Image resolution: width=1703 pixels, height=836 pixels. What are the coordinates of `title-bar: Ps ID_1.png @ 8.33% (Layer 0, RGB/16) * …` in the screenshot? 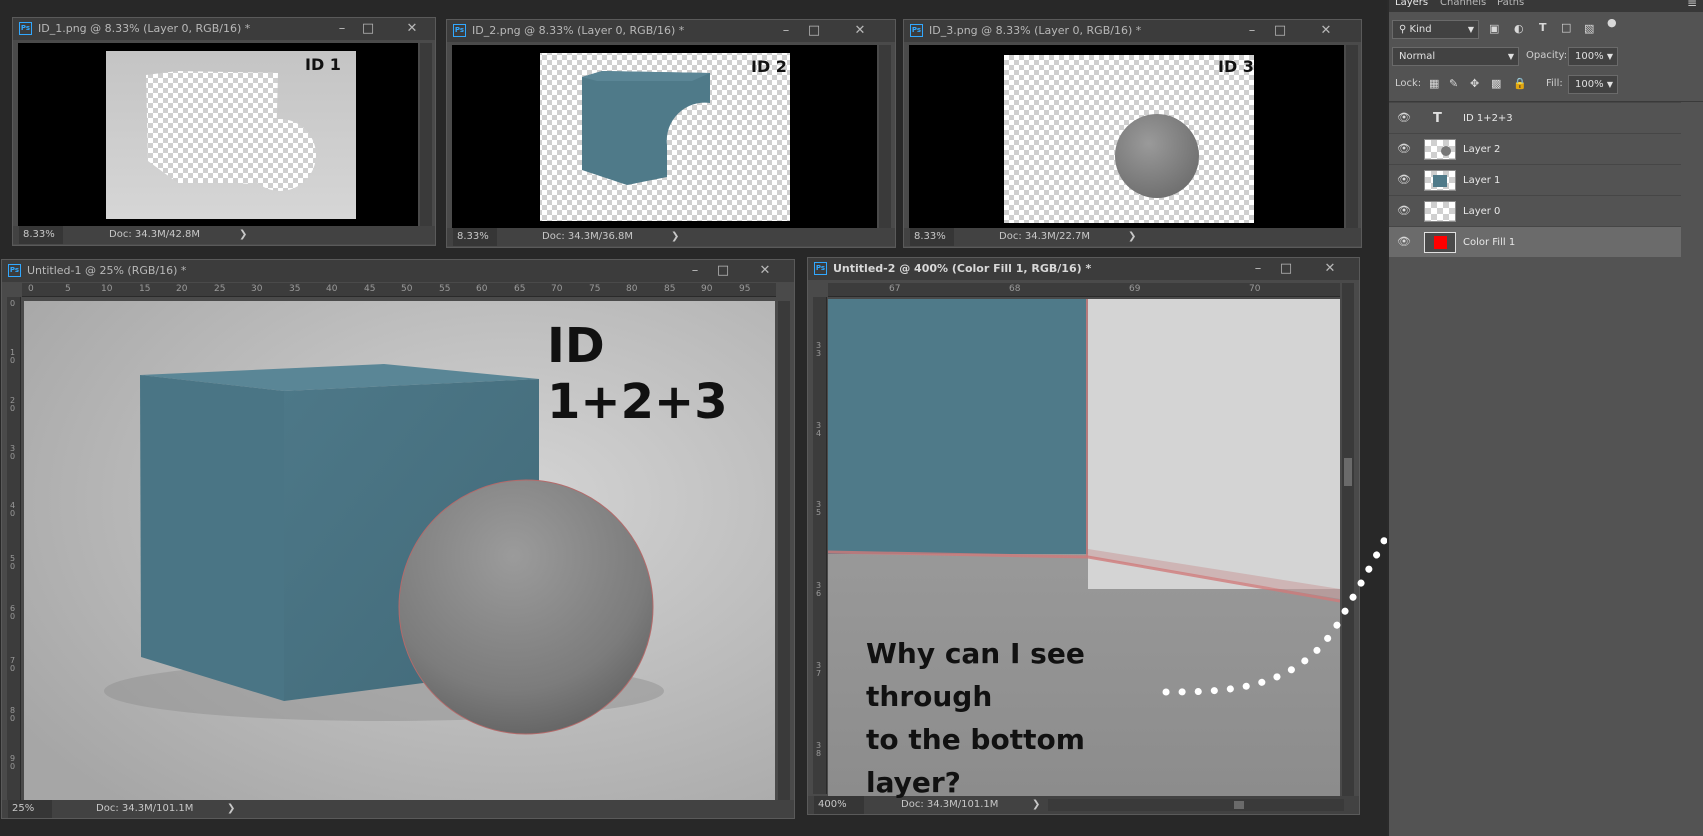 It's located at (224, 29).